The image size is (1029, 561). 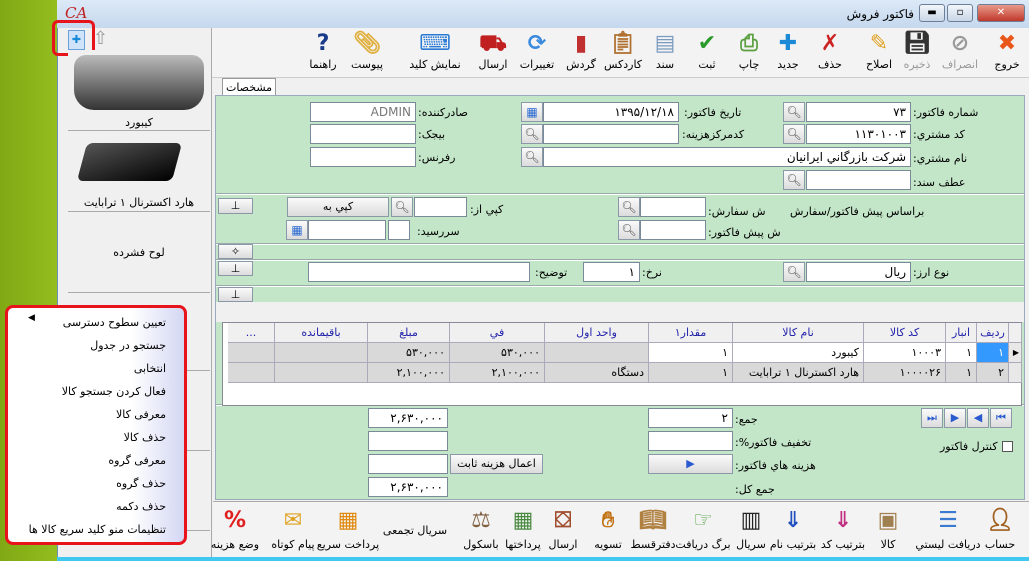 What do you see at coordinates (905, 373) in the screenshot?
I see `grid-cell: ۱۰۰۰۰۲۶` at bounding box center [905, 373].